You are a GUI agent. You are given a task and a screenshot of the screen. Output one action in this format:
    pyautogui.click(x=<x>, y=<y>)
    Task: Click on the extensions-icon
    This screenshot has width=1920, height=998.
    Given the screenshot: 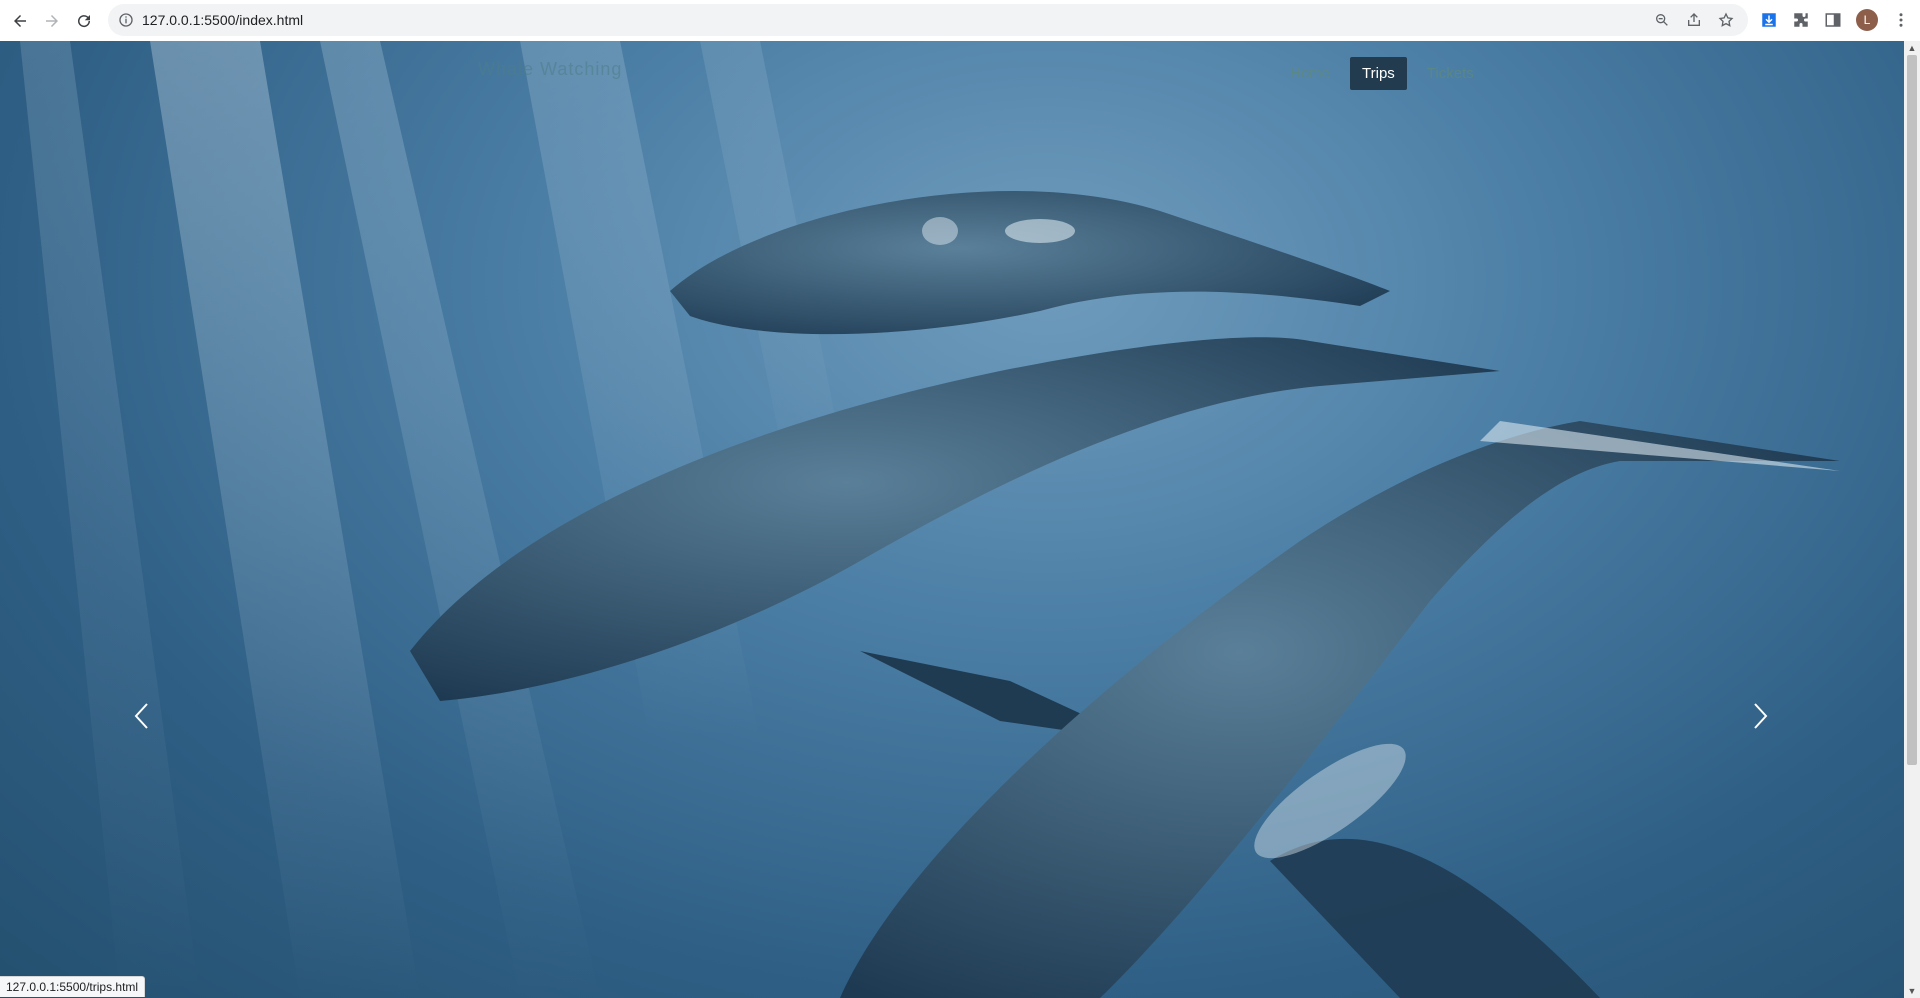 What is the action you would take?
    pyautogui.click(x=1801, y=20)
    